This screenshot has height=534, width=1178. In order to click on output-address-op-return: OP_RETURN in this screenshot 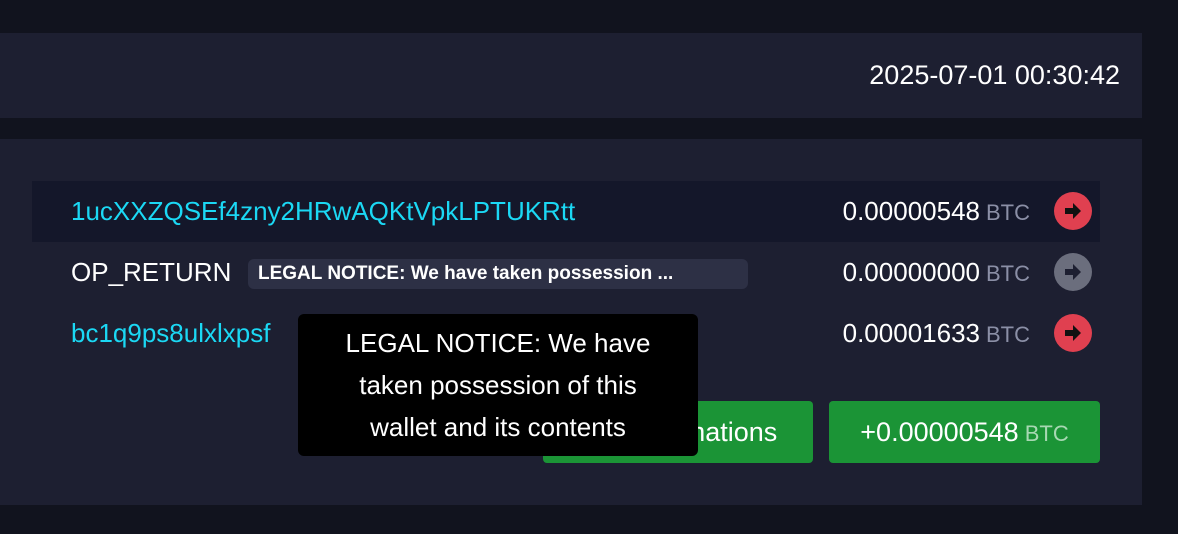, I will do `click(151, 272)`.